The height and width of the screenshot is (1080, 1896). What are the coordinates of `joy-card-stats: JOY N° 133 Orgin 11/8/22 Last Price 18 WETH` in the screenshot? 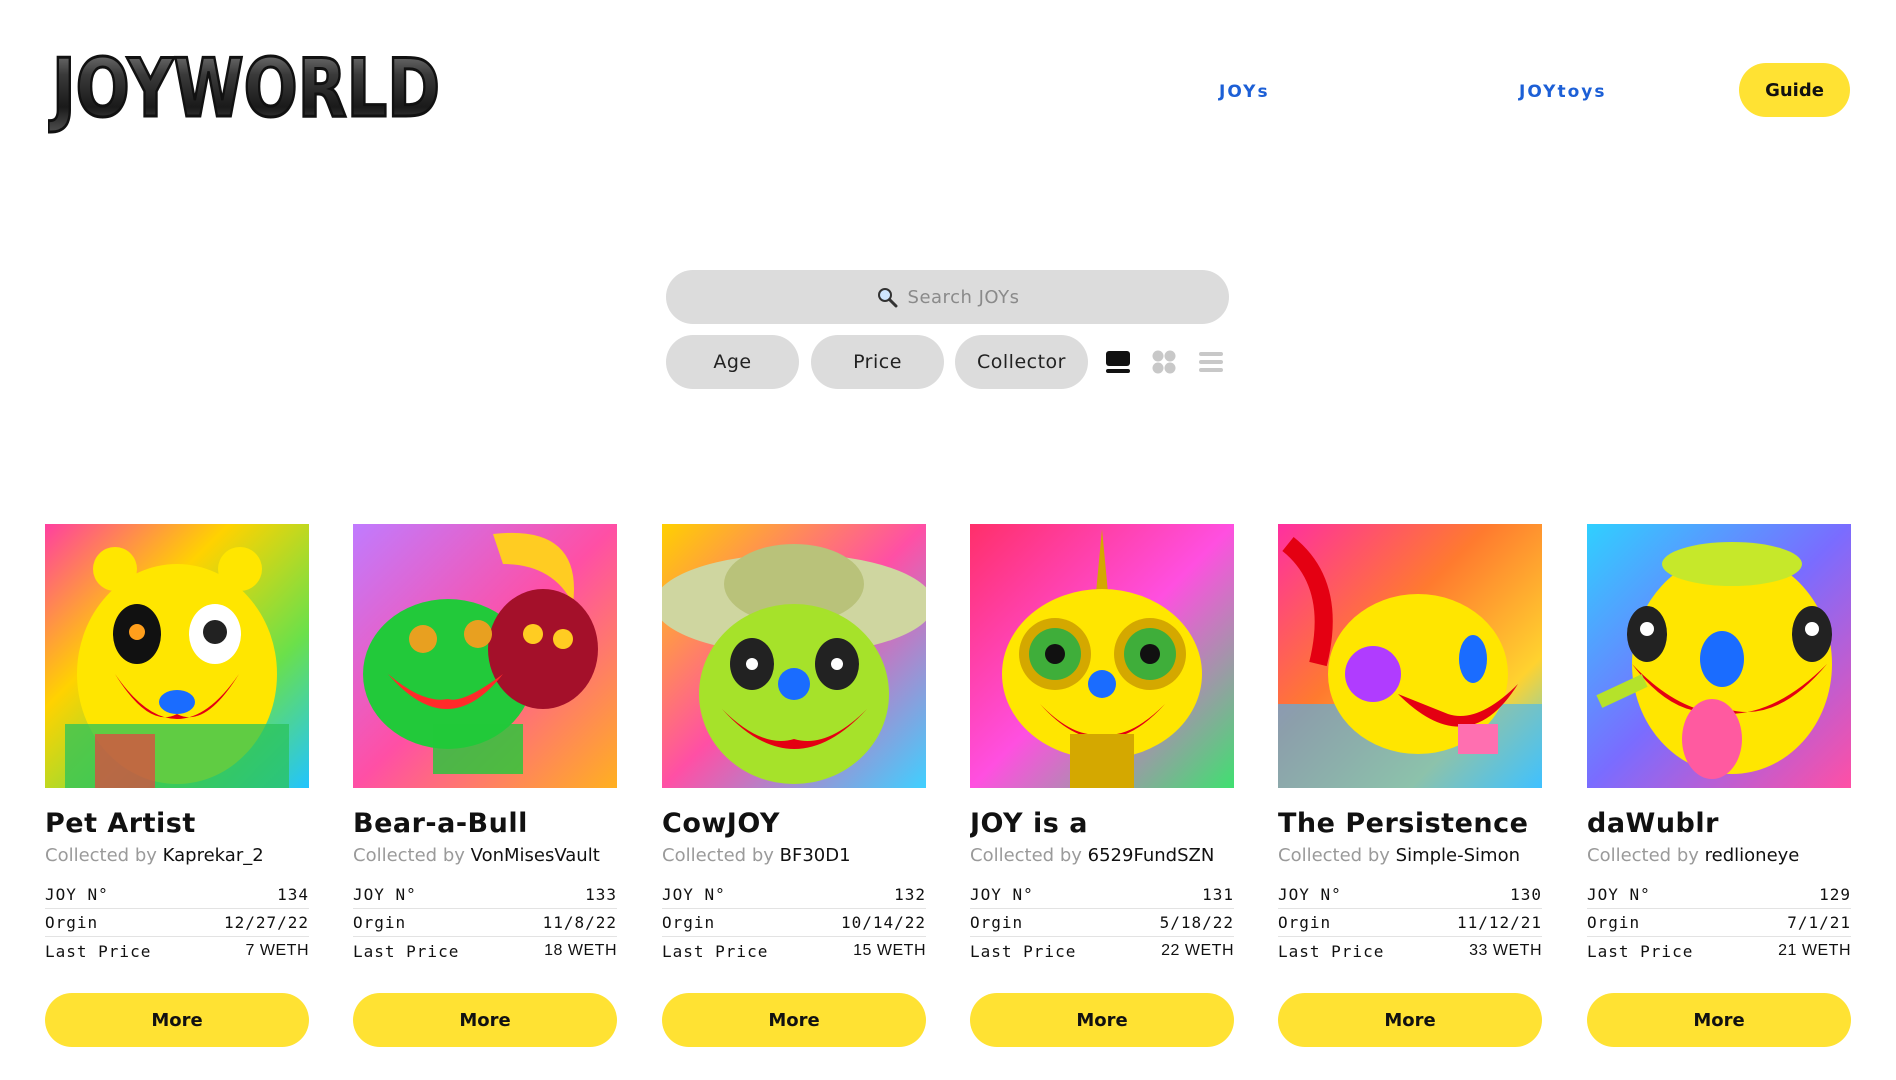 It's located at (485, 923).